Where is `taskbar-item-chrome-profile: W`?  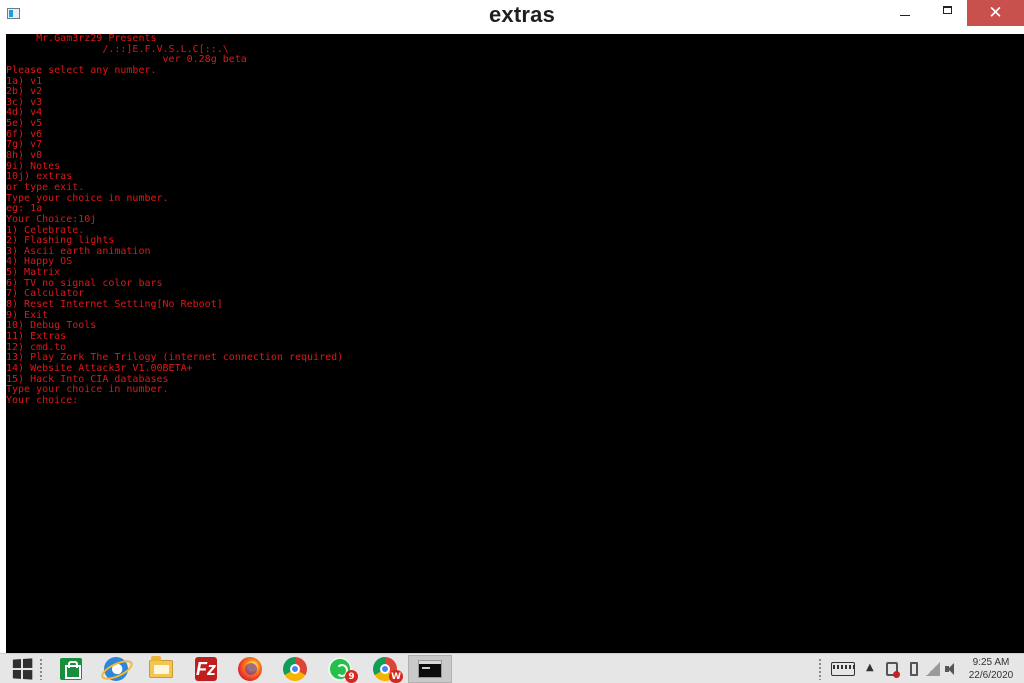 taskbar-item-chrome-profile: W is located at coordinates (385, 669).